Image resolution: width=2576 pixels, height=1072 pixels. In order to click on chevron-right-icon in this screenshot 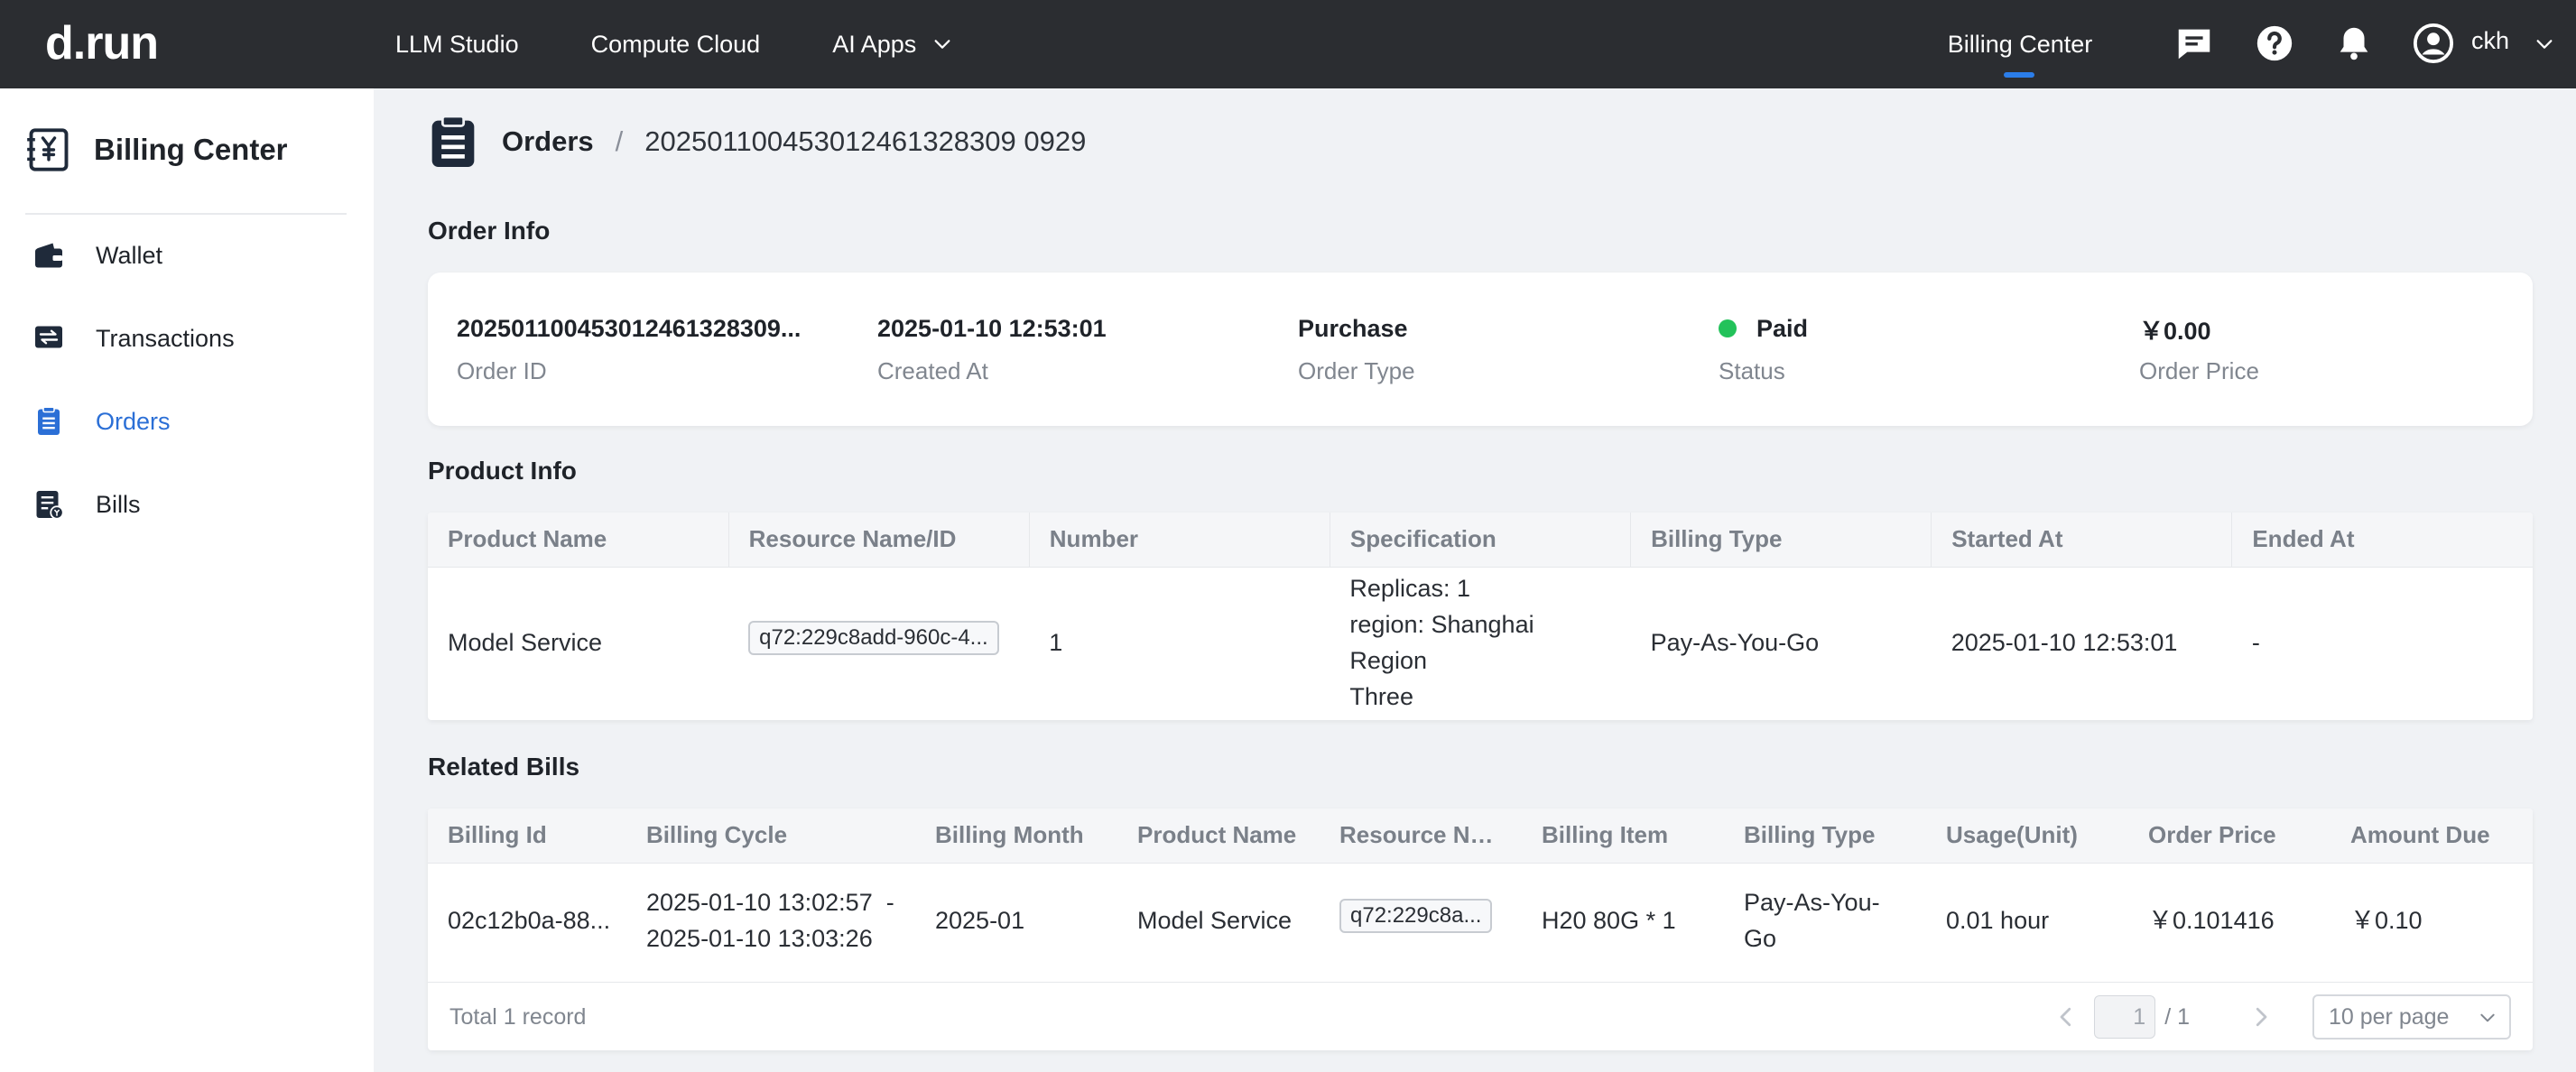, I will do `click(2261, 1016)`.